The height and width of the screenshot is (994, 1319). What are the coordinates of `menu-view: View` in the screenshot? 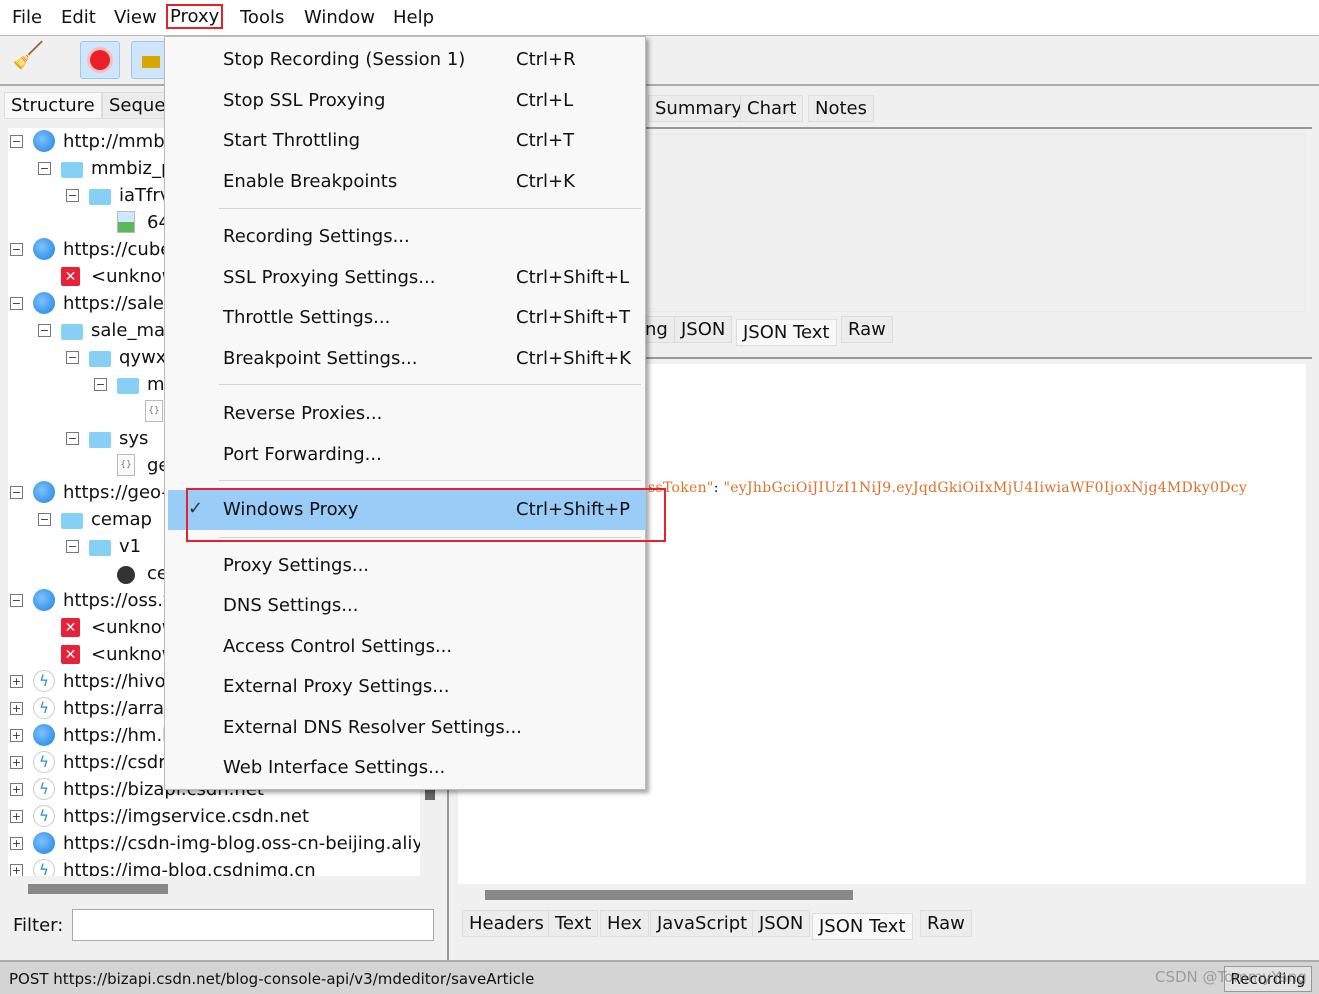 It's located at (135, 17).